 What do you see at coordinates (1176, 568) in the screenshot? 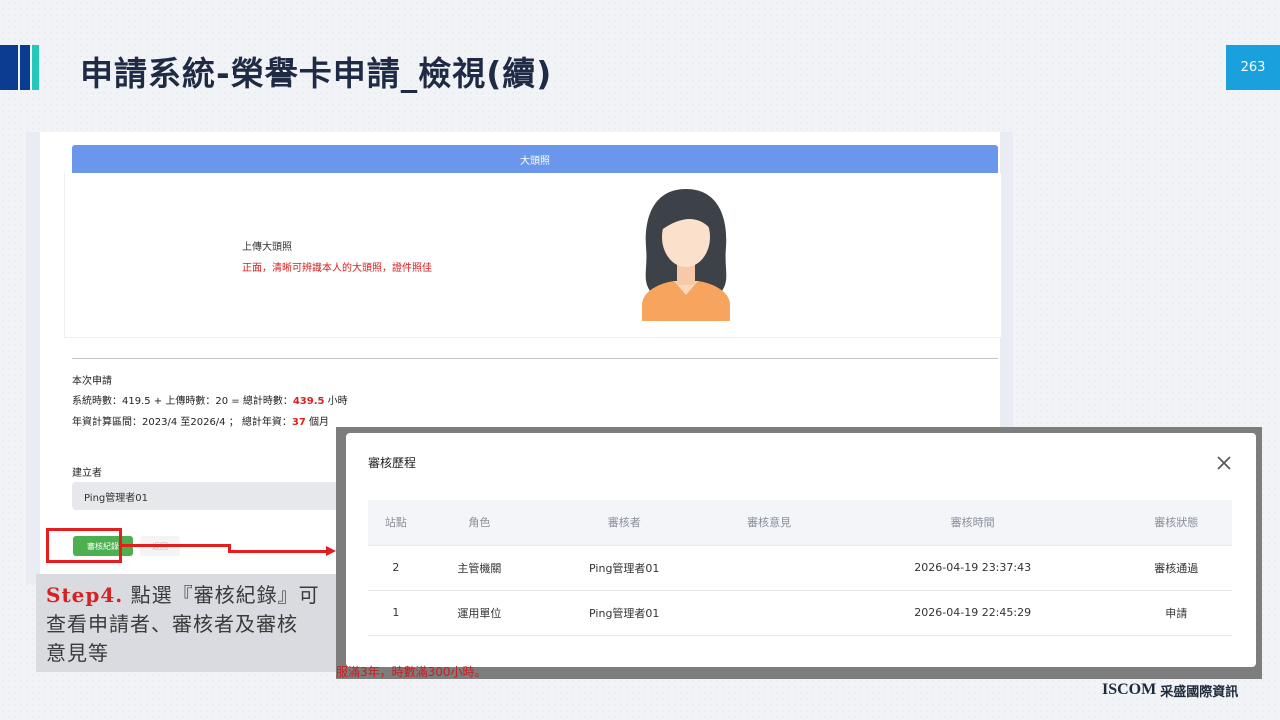
I see `cell-status: 審核通過` at bounding box center [1176, 568].